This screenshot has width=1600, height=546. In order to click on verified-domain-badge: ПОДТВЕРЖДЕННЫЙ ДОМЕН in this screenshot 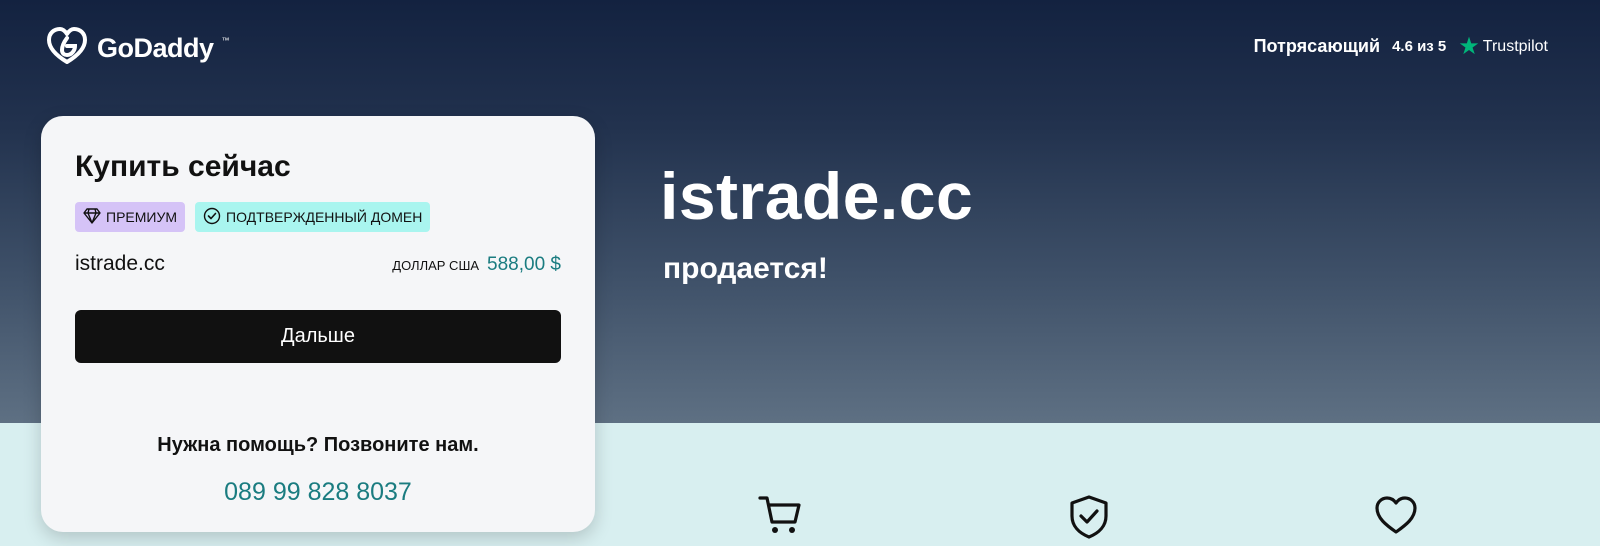, I will do `click(313, 217)`.